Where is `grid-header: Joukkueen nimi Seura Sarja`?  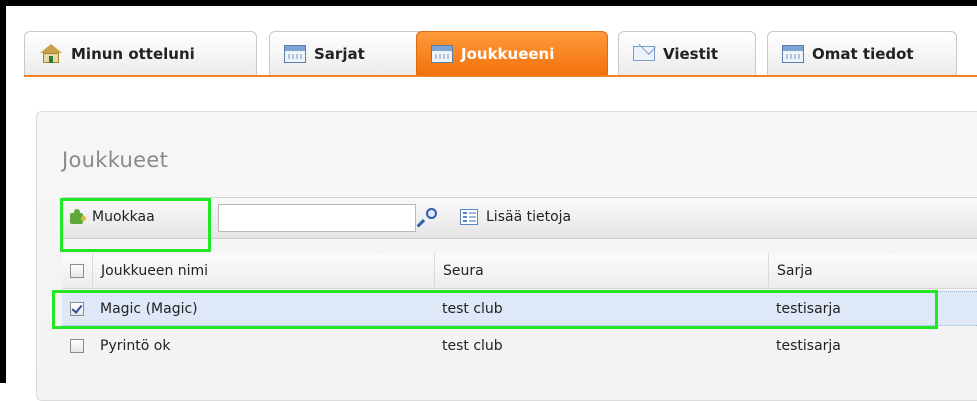 grid-header: Joukkueen nimi Seura Sarja is located at coordinates (519, 271).